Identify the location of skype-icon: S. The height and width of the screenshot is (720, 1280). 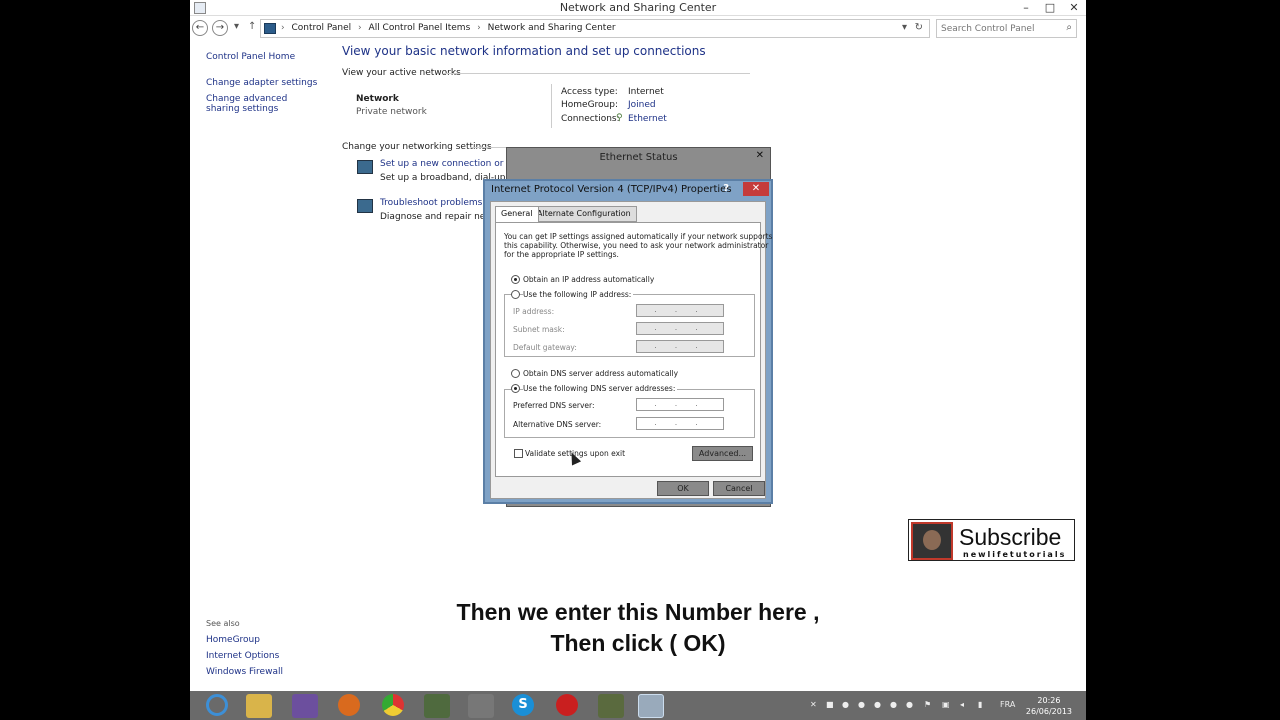
(523, 705).